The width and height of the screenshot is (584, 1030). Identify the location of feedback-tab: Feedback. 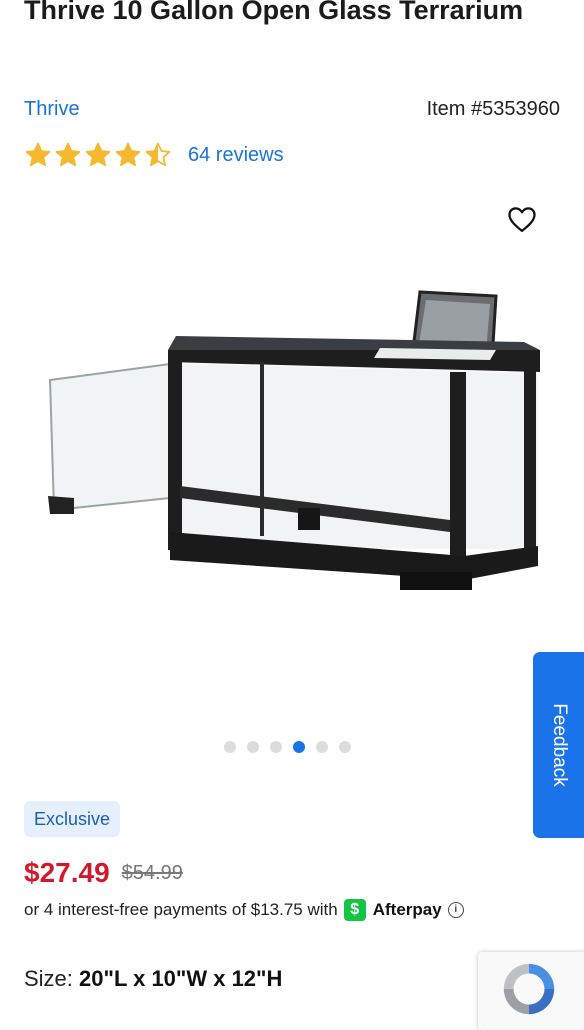
(558, 745).